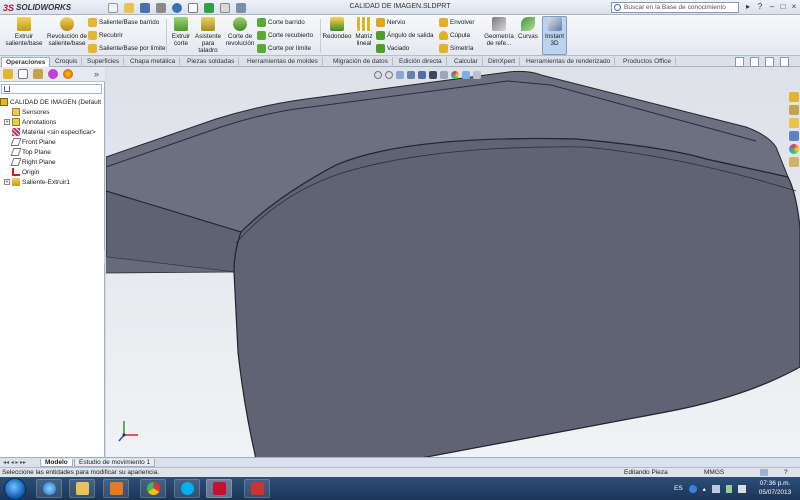 This screenshot has height=500, width=800. What do you see at coordinates (113, 7) in the screenshot?
I see `new-doc-icon` at bounding box center [113, 7].